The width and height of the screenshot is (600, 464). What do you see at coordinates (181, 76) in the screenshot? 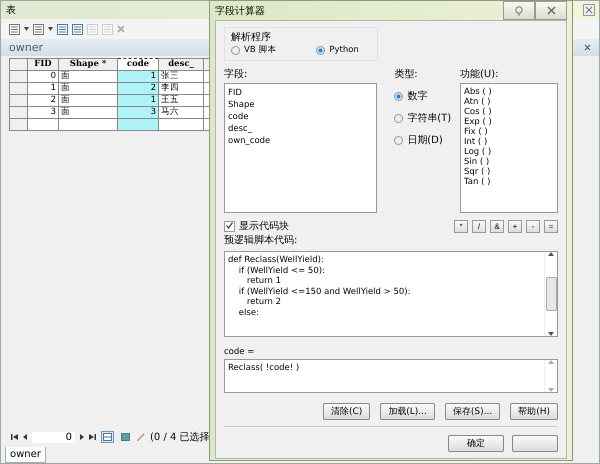
I see `table-cell: 张三` at bounding box center [181, 76].